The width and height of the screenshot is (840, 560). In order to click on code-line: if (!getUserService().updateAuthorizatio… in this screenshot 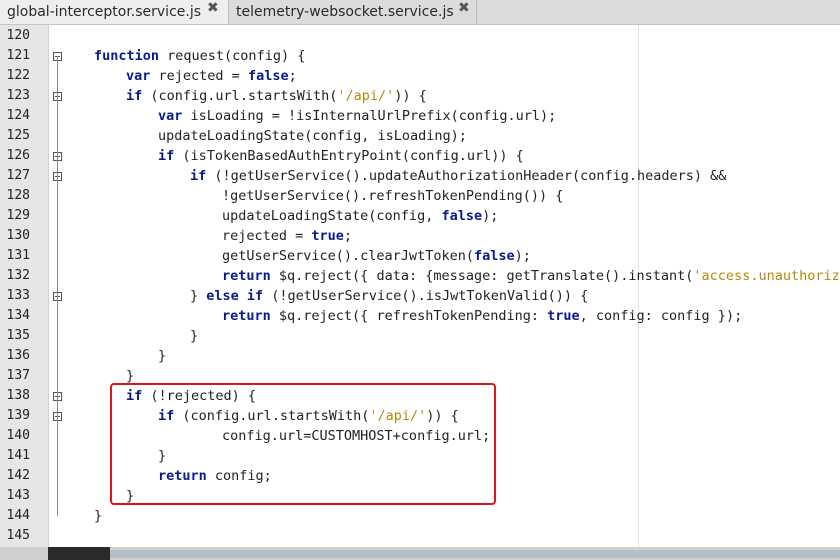, I will do `click(458, 176)`.